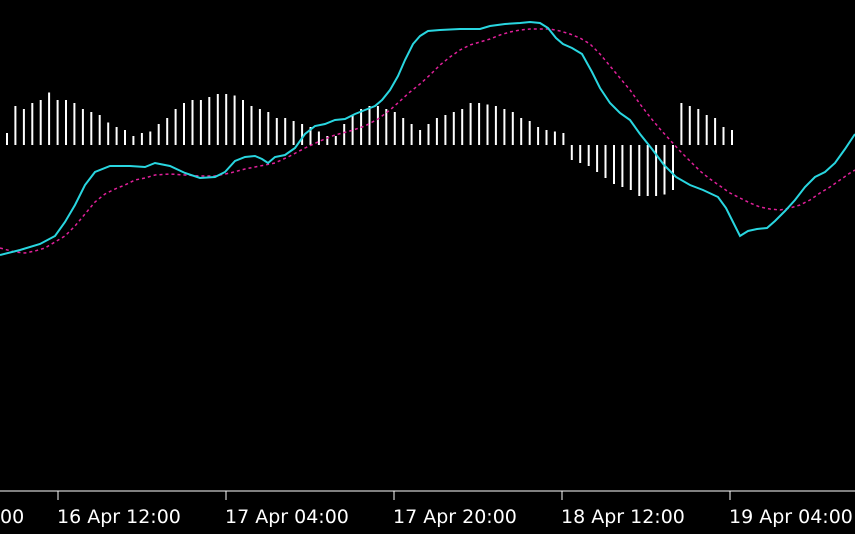 The image size is (855, 534). Describe the element at coordinates (455, 517) in the screenshot. I see `x-tick-label: 17 Apr 20:00` at that location.